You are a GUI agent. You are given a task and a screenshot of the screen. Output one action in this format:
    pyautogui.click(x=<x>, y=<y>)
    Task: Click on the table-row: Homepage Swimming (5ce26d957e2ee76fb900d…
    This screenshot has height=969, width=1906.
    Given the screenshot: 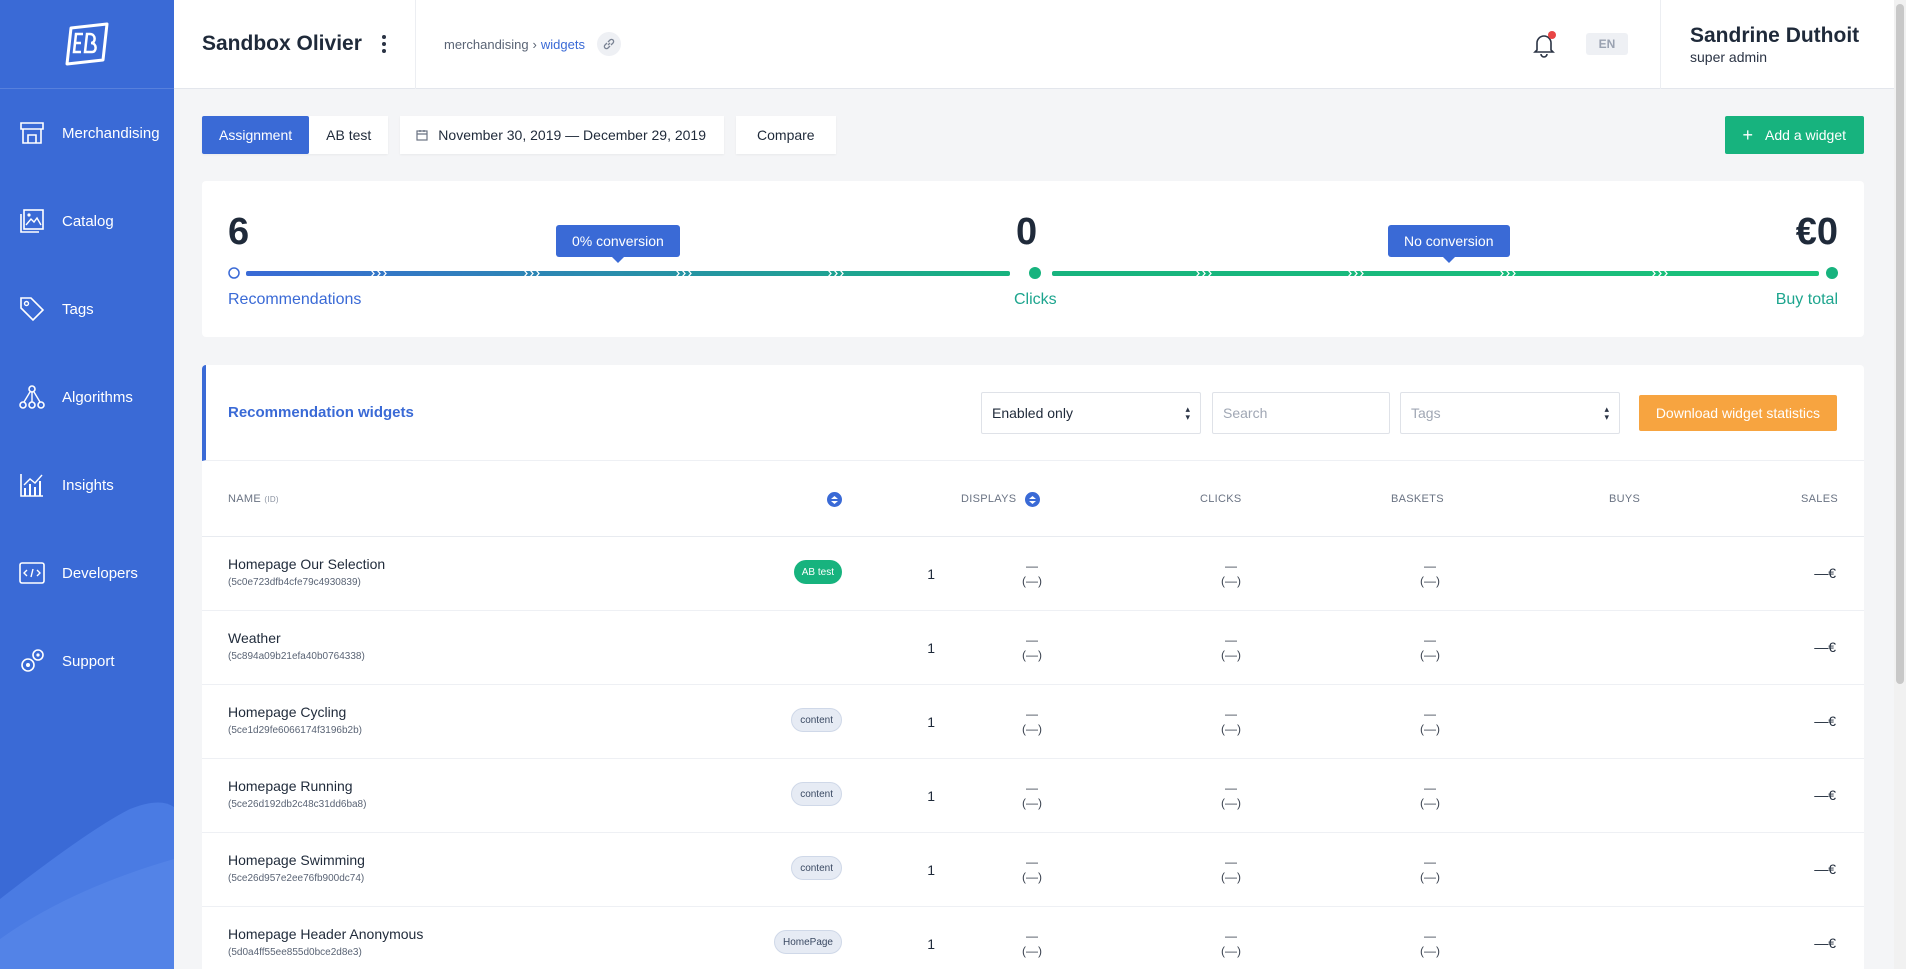 What is the action you would take?
    pyautogui.click(x=1033, y=870)
    